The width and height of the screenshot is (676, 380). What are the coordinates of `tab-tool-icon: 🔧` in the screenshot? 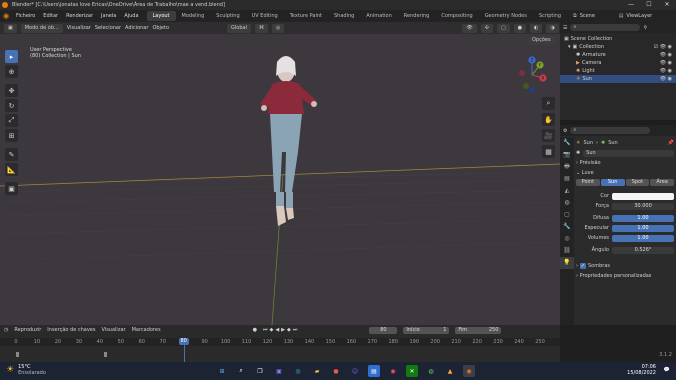 It's located at (567, 143).